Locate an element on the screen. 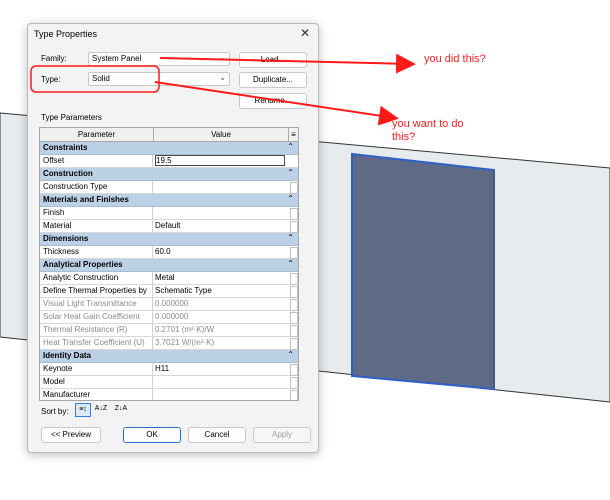  arrow-to-load is located at coordinates (287, 63).